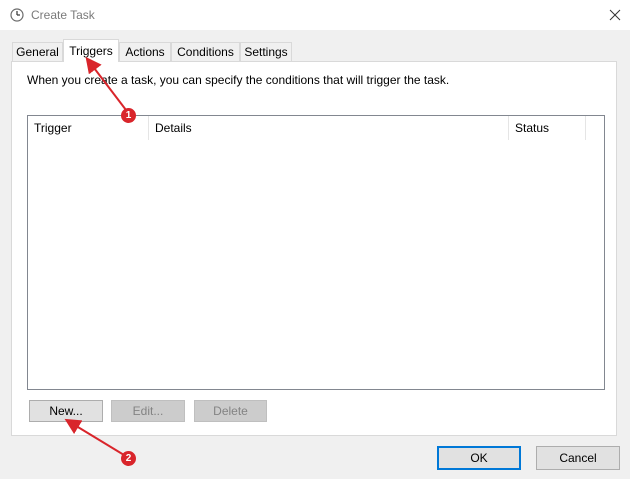 The width and height of the screenshot is (630, 479). What do you see at coordinates (128, 458) in the screenshot?
I see `annotation-callout-2: 2` at bounding box center [128, 458].